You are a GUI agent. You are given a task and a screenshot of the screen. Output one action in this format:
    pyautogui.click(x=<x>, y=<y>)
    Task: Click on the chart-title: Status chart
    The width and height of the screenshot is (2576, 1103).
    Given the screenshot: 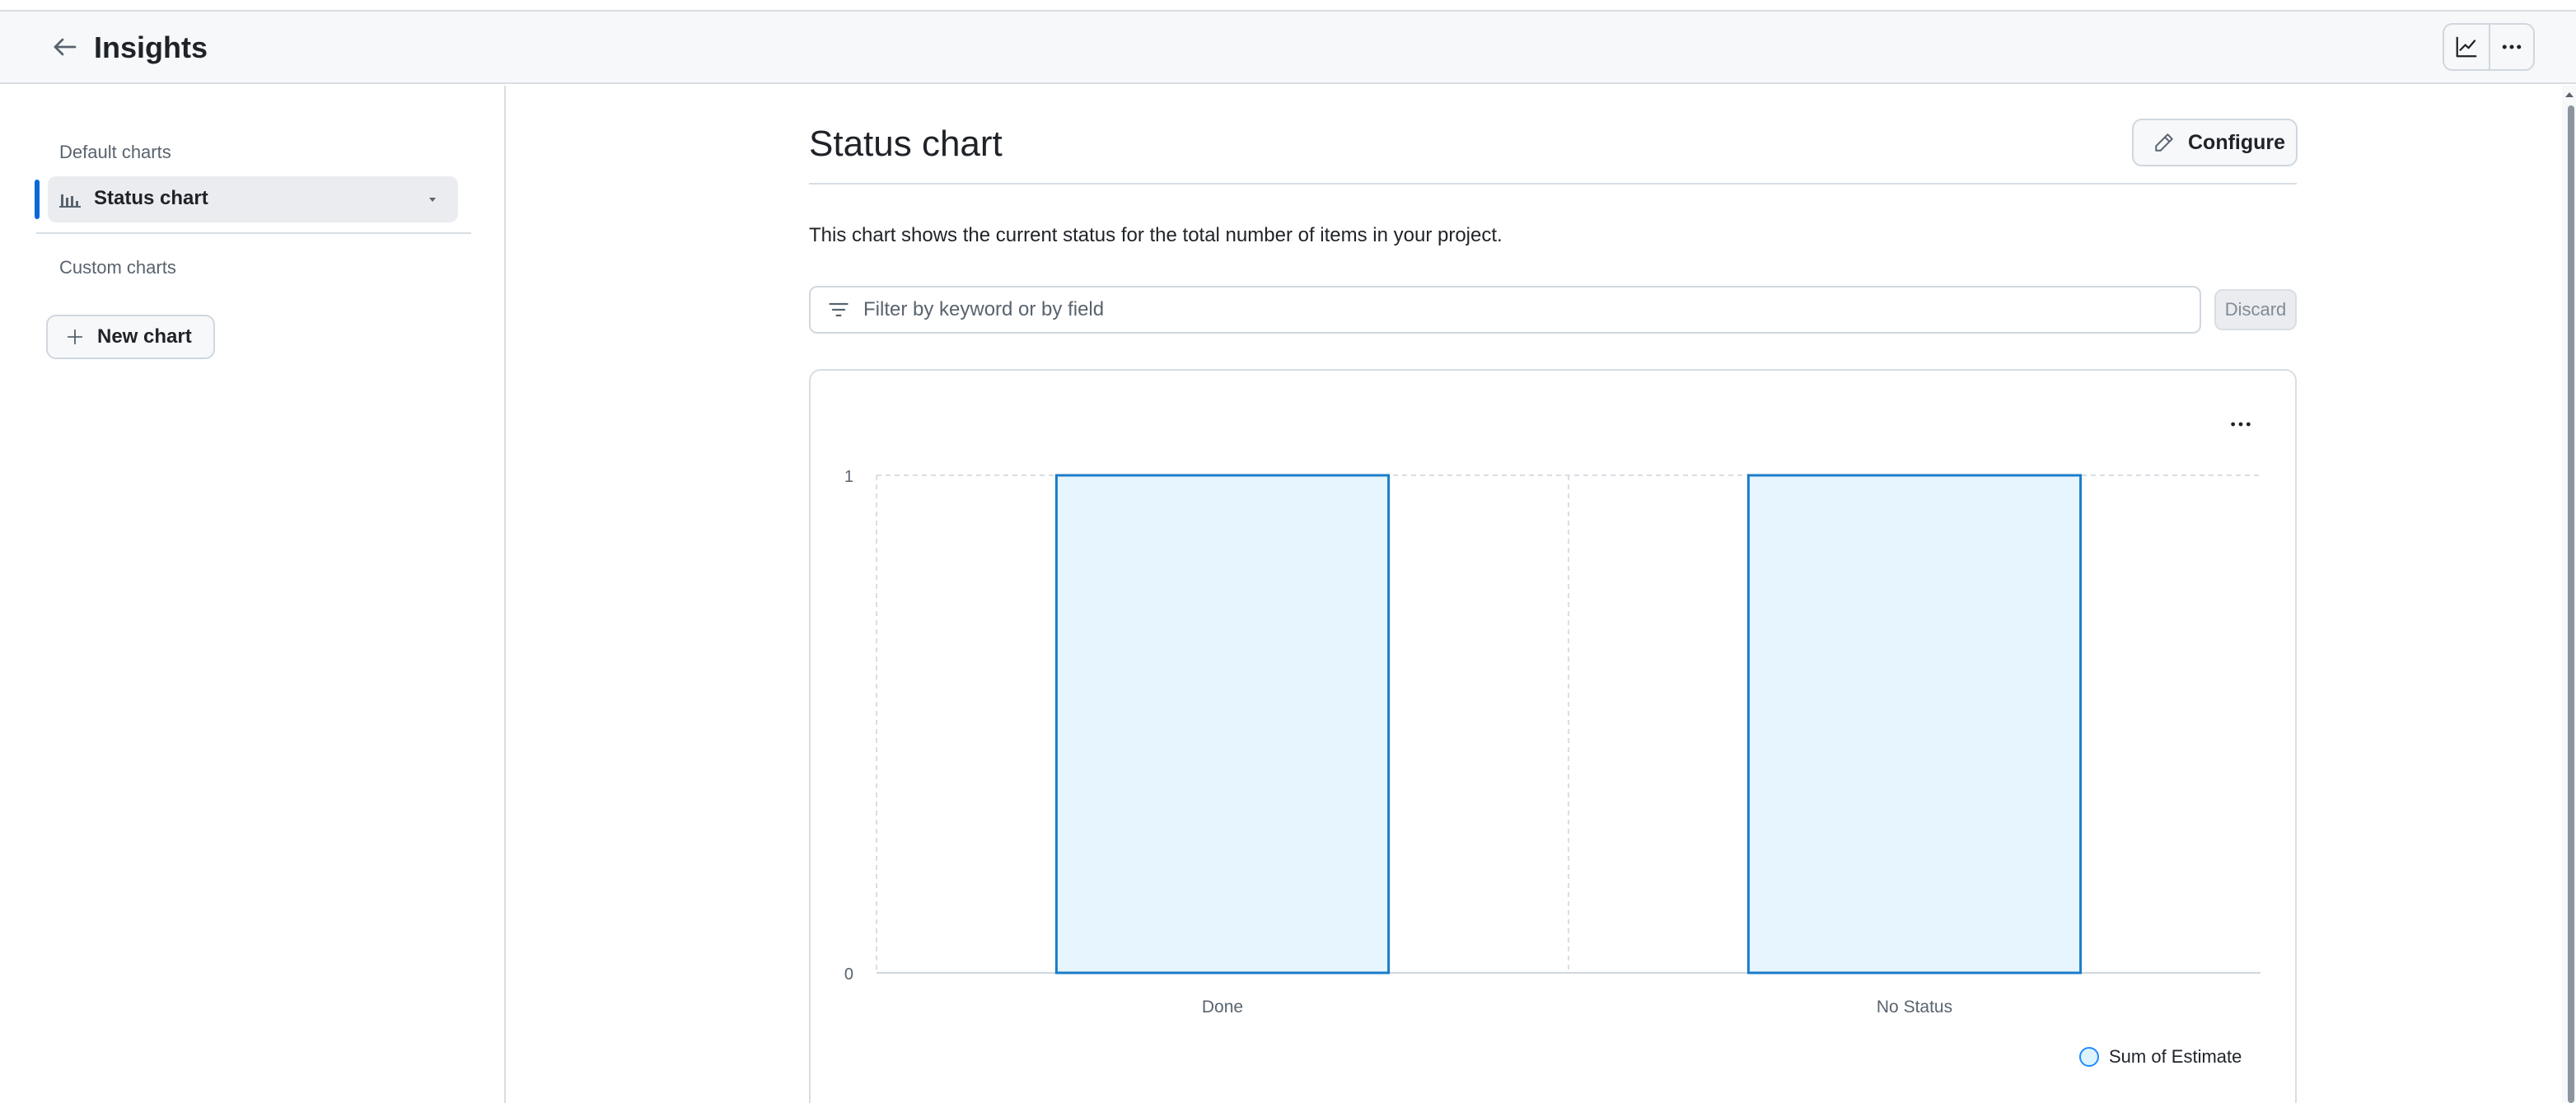 What is the action you would take?
    pyautogui.click(x=906, y=144)
    